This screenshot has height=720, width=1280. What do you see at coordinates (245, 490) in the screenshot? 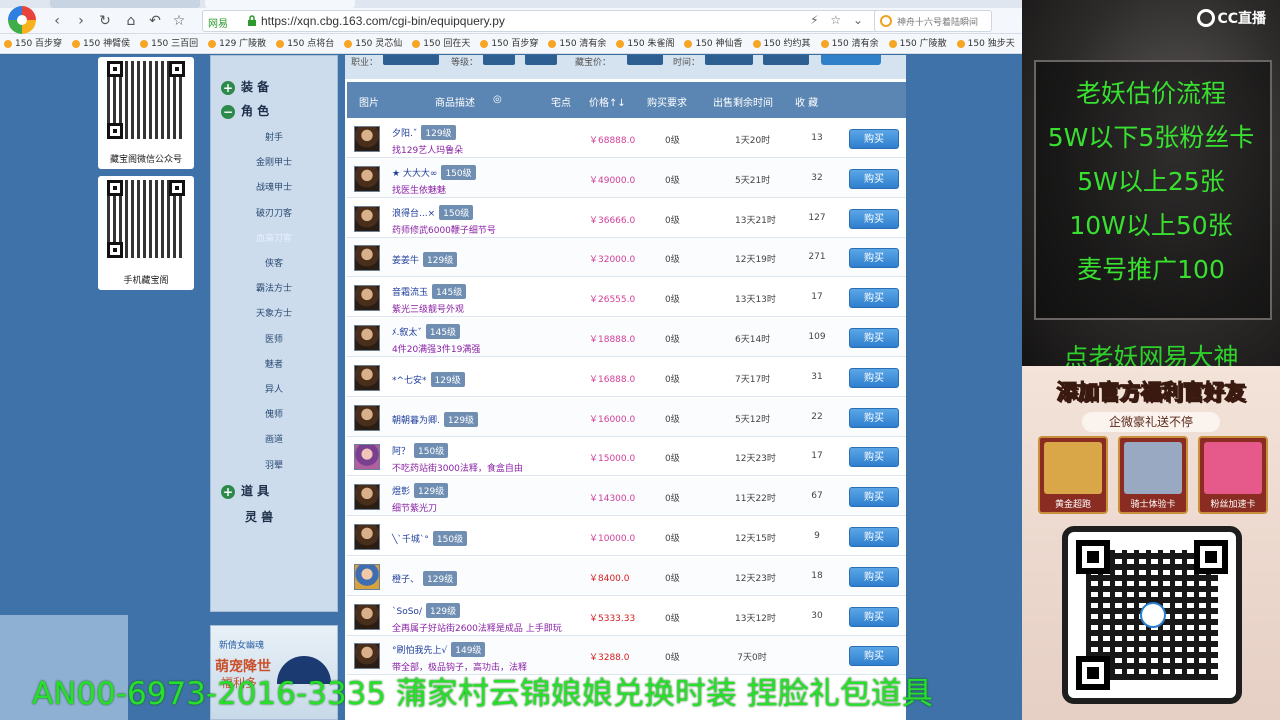
I see `sidebar-category: + 道 具` at bounding box center [245, 490].